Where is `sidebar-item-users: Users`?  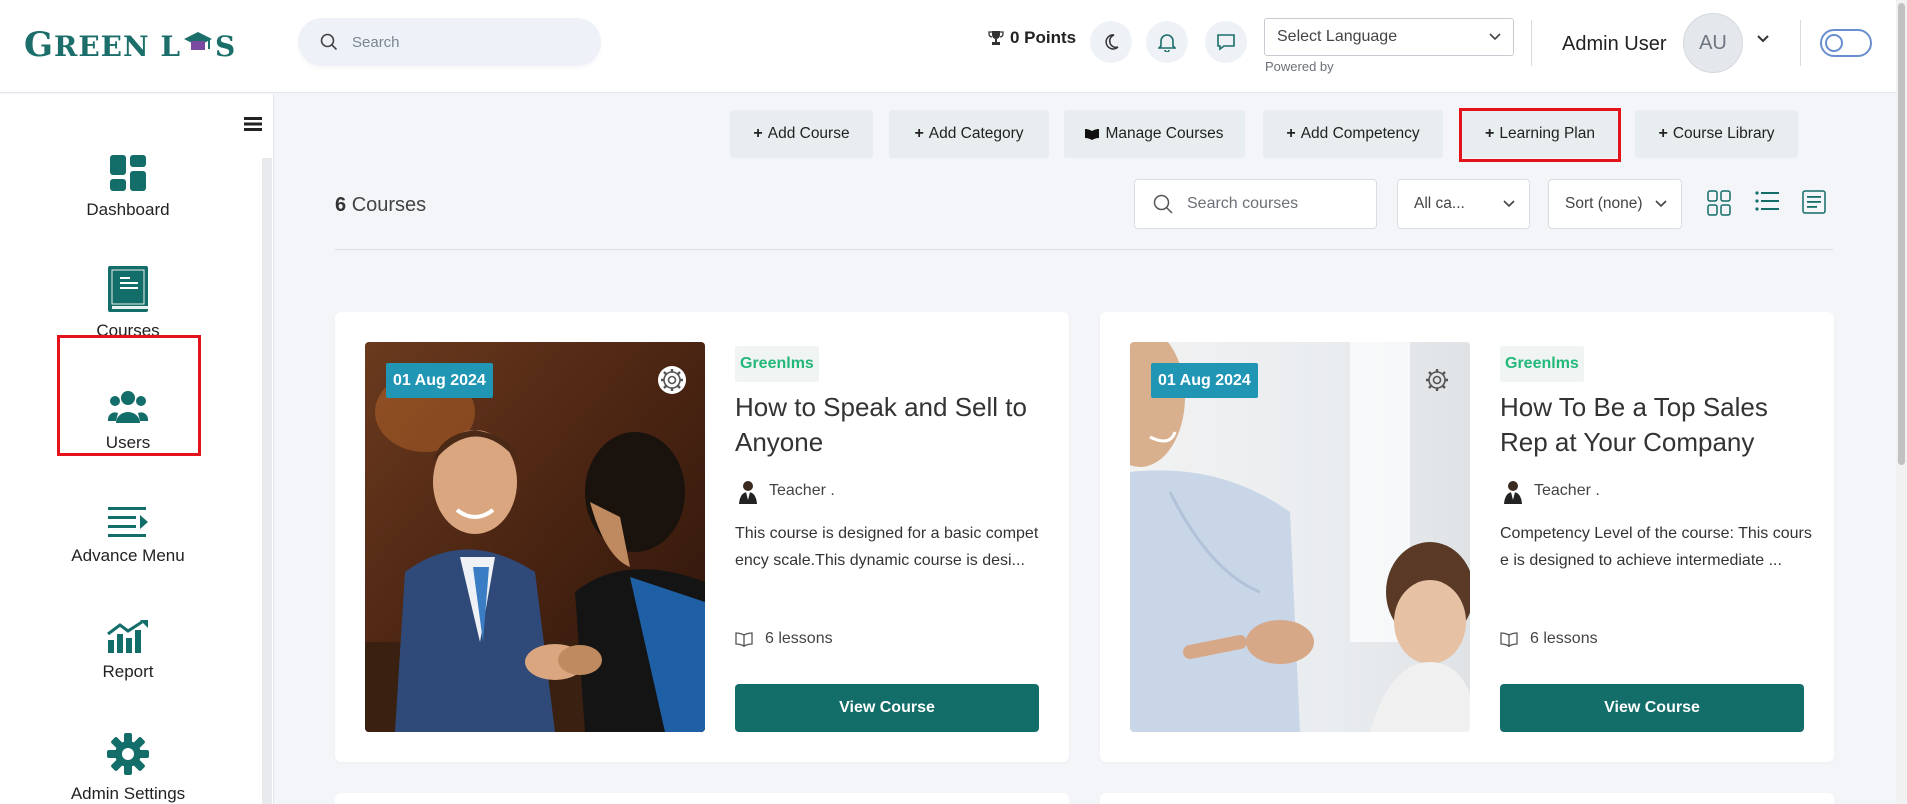
sidebar-item-users: Users is located at coordinates (128, 421).